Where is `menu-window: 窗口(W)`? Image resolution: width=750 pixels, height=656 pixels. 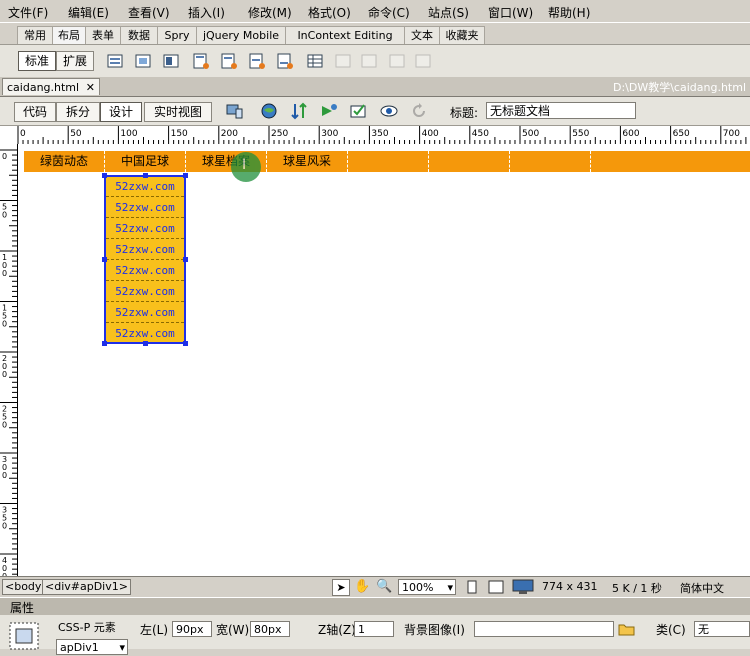
menu-window: 窗口(W) is located at coordinates (510, 12).